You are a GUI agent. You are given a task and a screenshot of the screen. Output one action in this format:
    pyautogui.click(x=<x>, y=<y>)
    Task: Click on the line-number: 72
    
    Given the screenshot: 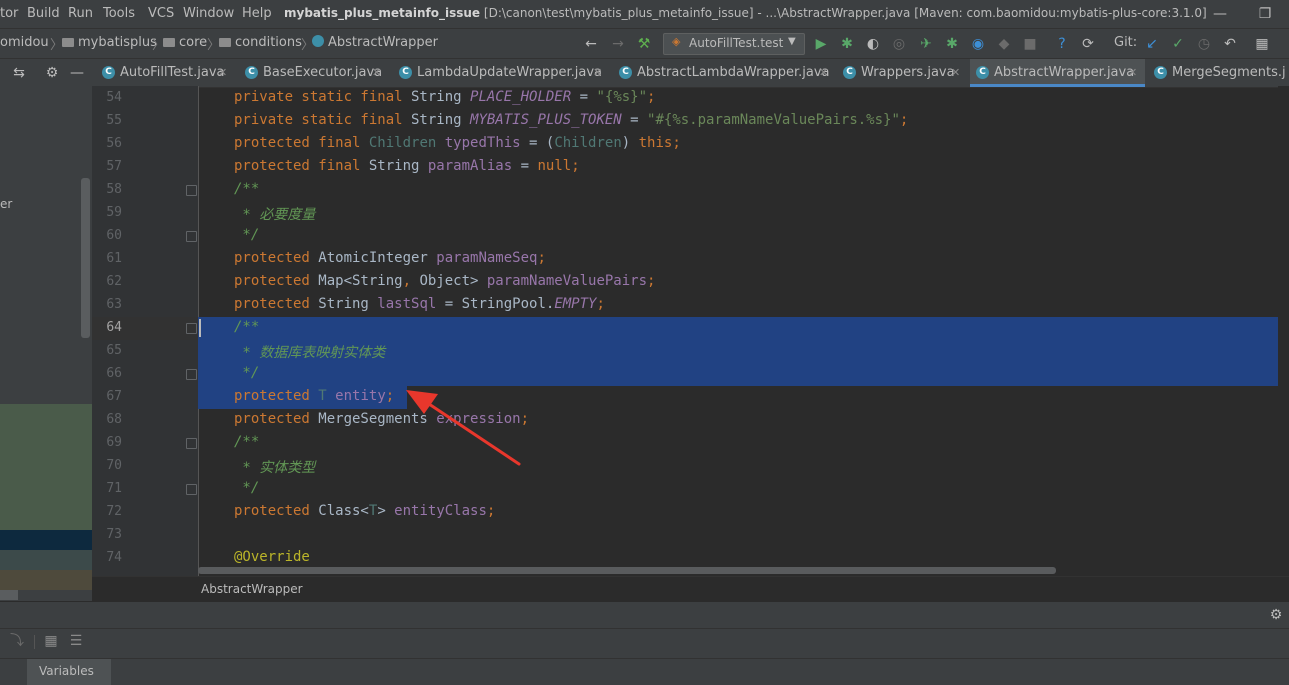 What is the action you would take?
    pyautogui.click(x=114, y=511)
    